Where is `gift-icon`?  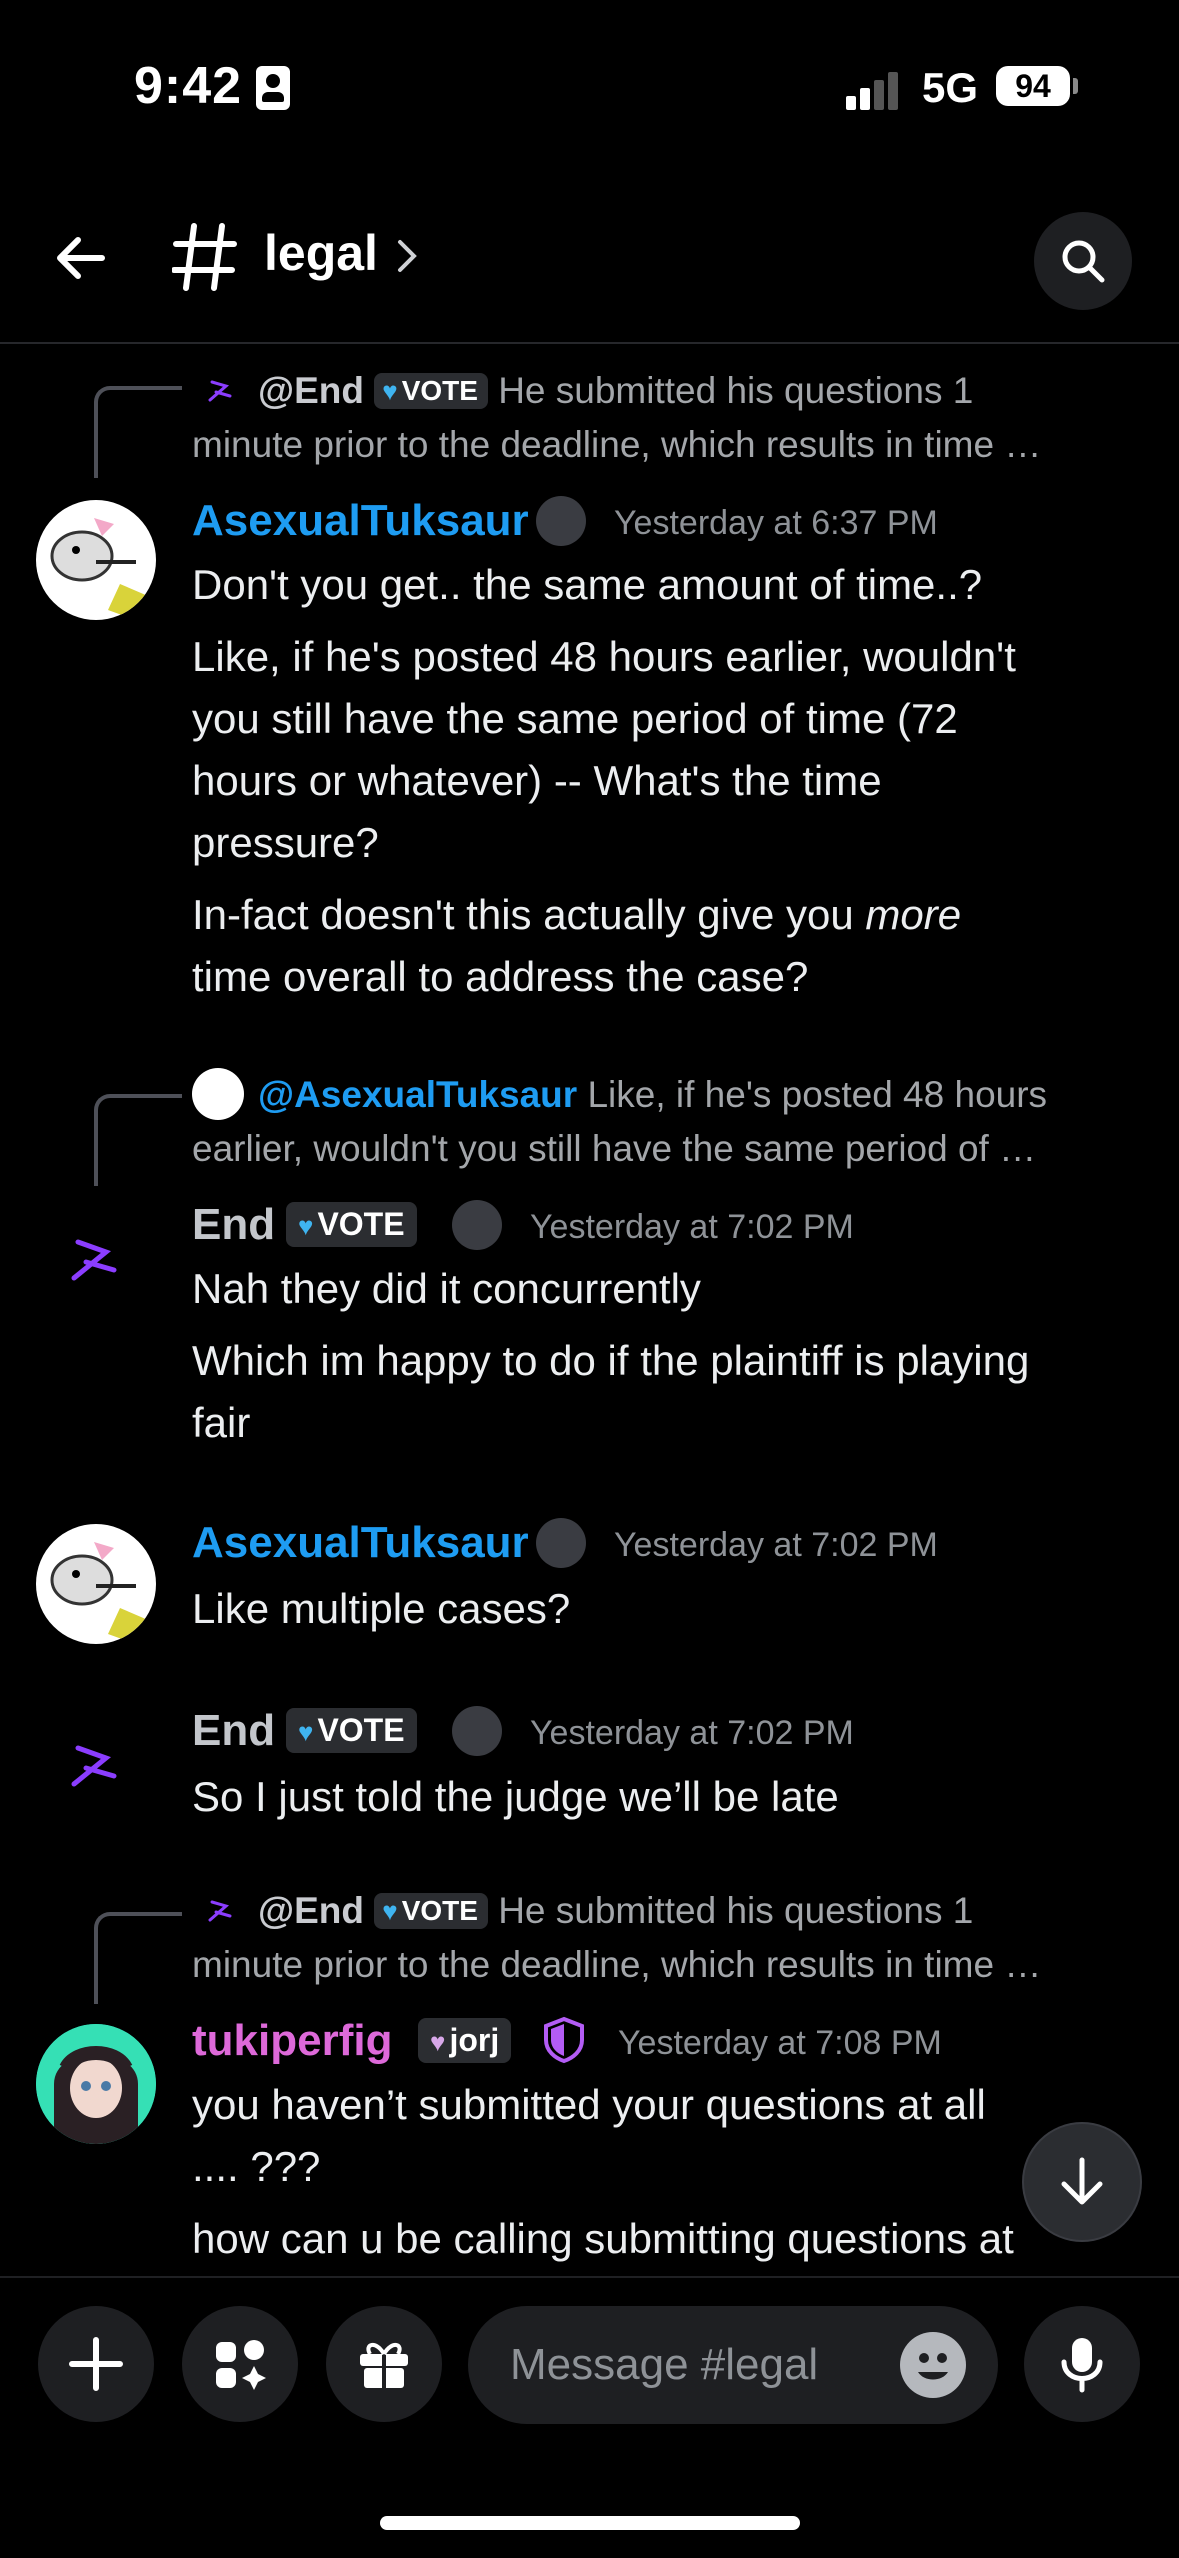
gift-icon is located at coordinates (384, 2365).